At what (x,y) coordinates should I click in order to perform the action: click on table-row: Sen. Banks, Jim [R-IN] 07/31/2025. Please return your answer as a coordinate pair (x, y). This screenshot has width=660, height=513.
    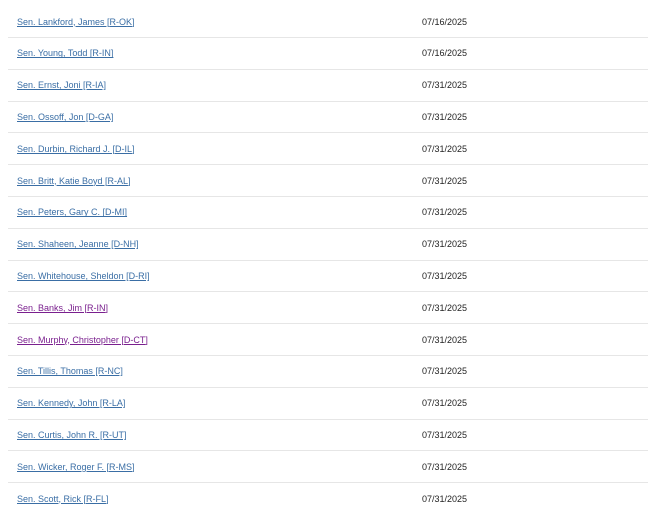
    Looking at the image, I should click on (328, 307).